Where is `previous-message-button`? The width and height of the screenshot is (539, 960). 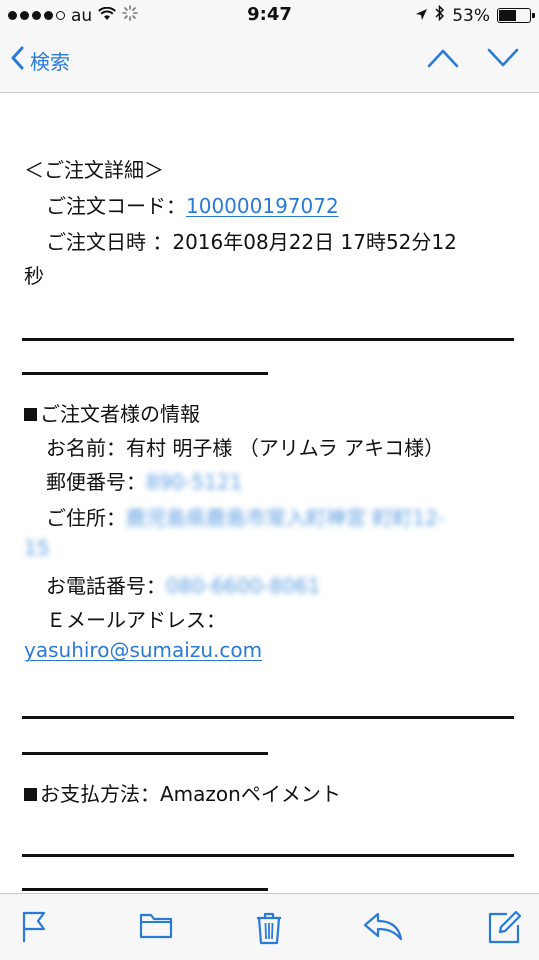 previous-message-button is located at coordinates (443, 60).